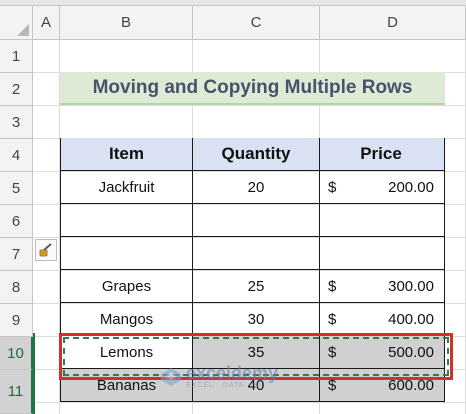  What do you see at coordinates (411, 385) in the screenshot?
I see `price-value: 600.00` at bounding box center [411, 385].